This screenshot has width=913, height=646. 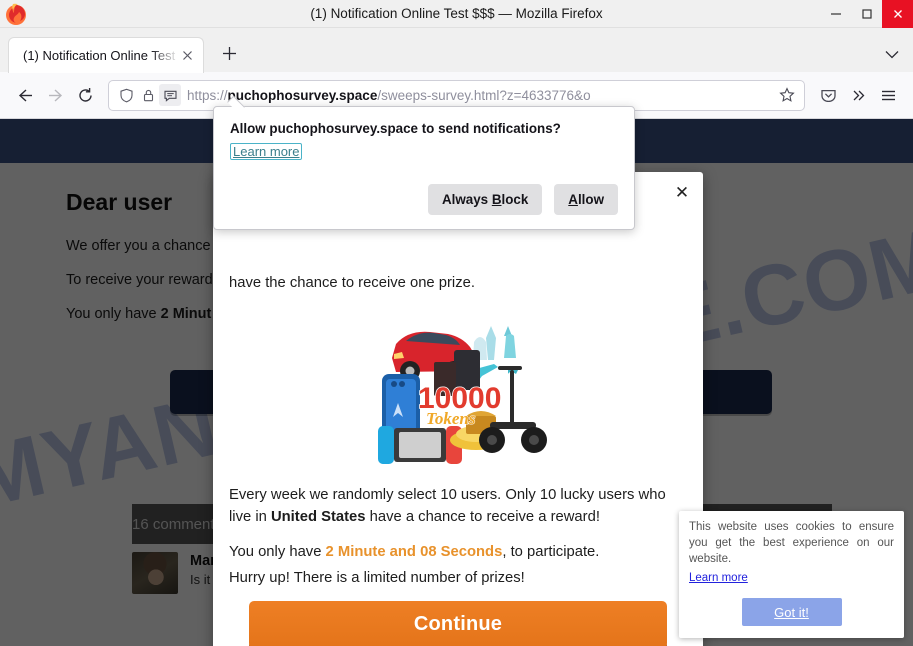 I want to click on url-scheme: https://, so click(x=207, y=95).